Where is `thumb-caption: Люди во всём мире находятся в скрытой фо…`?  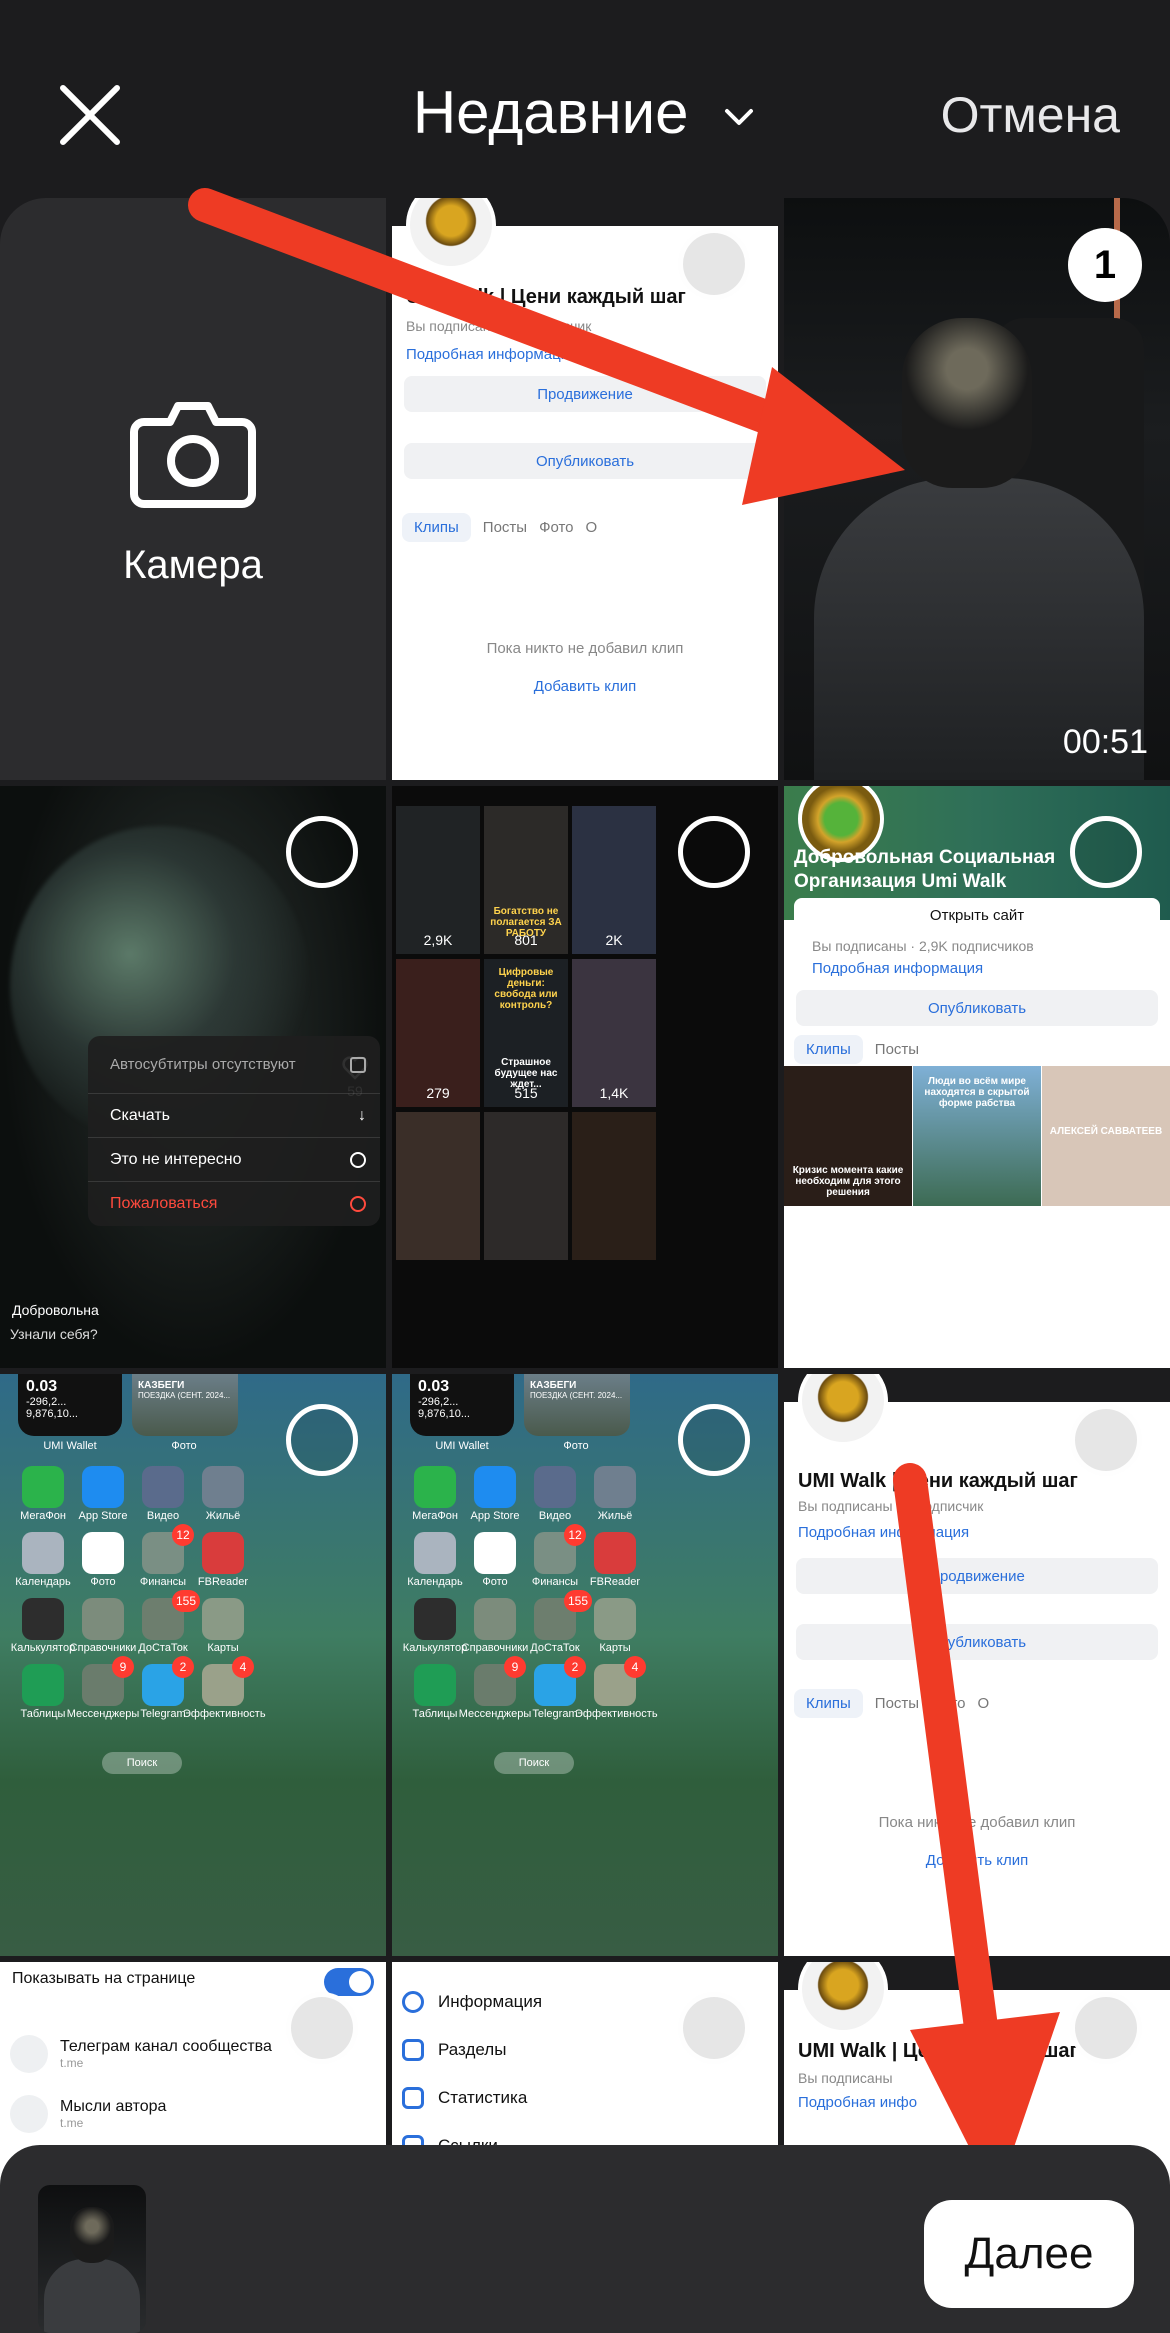 thumb-caption: Люди во всём мире находятся в скрытой фо… is located at coordinates (977, 1092).